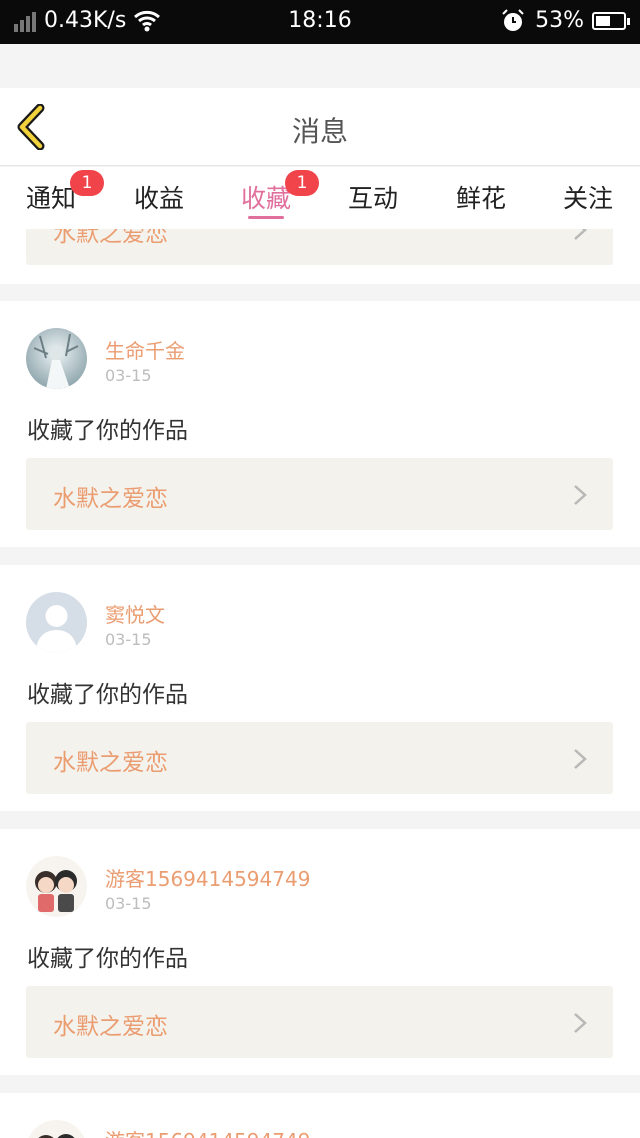 The height and width of the screenshot is (1138, 640). What do you see at coordinates (320, 1115) in the screenshot?
I see `message-card: 游客1569414594749` at bounding box center [320, 1115].